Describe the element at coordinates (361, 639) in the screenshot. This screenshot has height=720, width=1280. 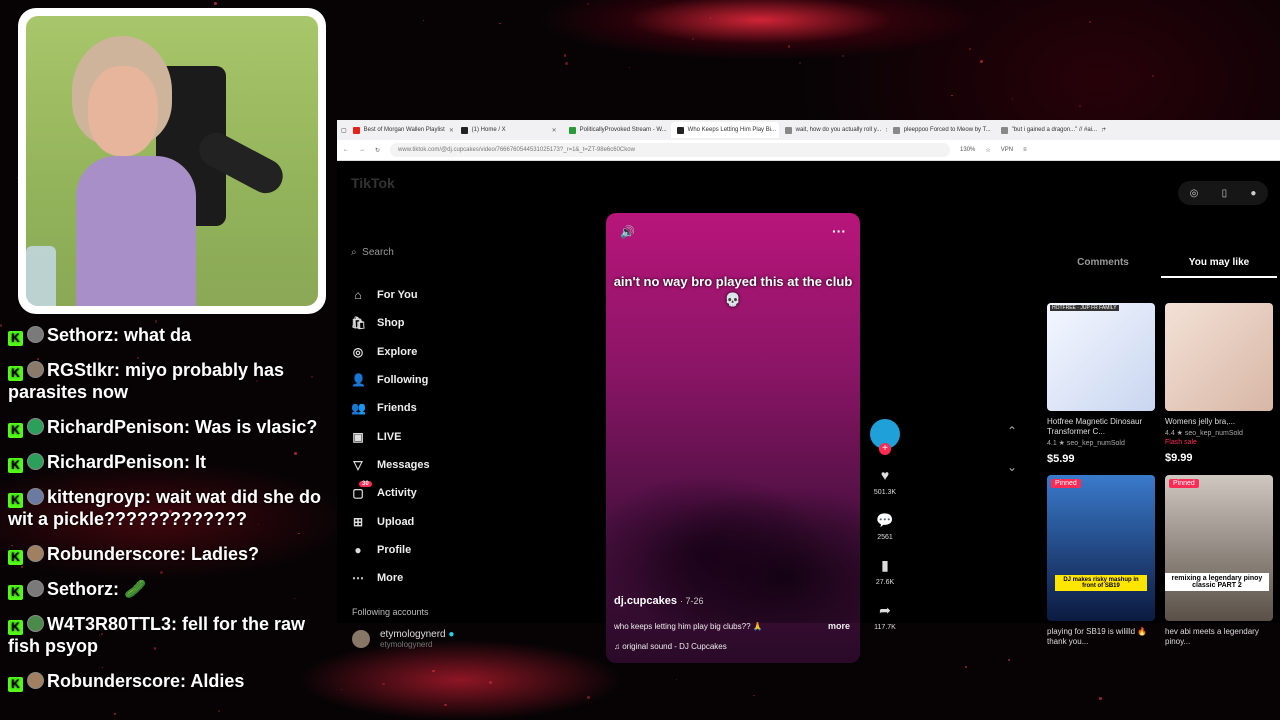
I see `avatar` at that location.